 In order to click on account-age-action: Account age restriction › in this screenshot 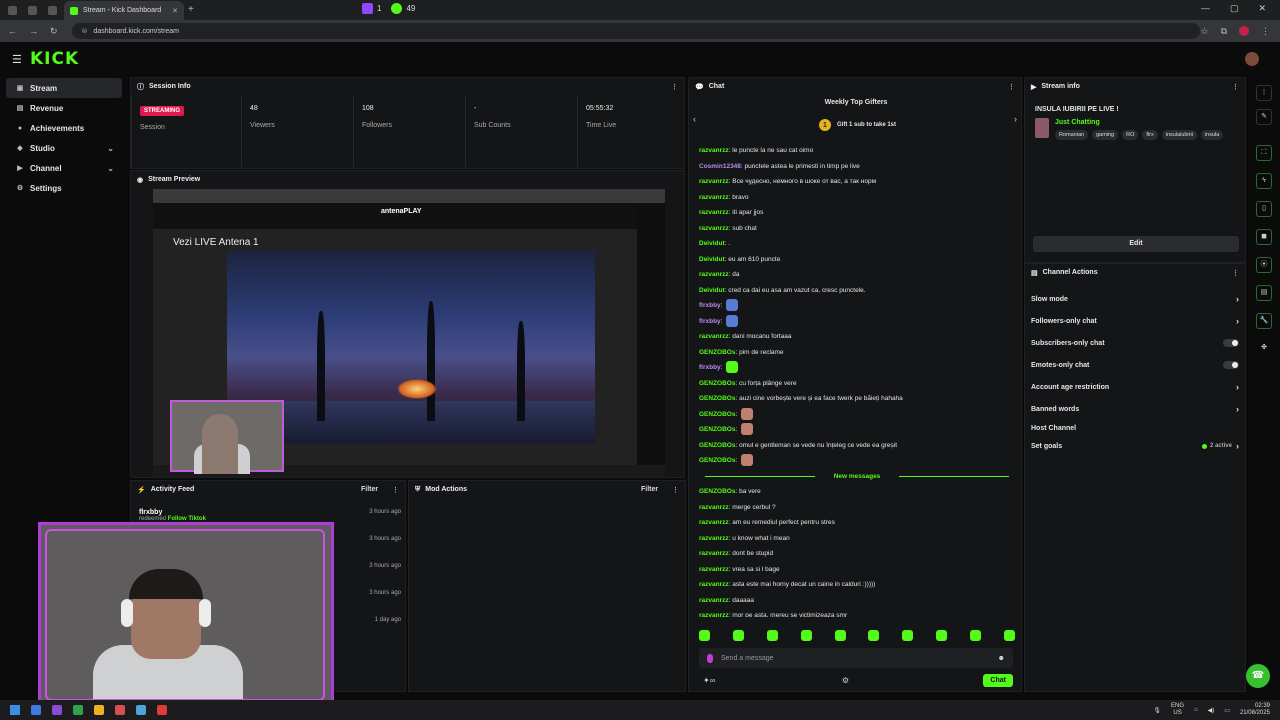, I will do `click(1135, 387)`.